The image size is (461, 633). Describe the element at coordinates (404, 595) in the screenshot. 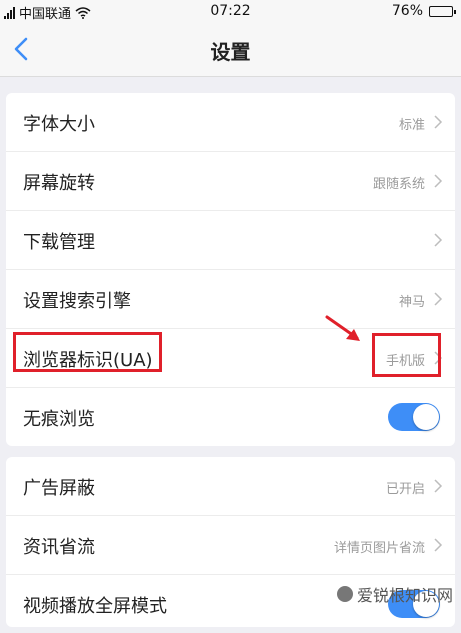

I see `watermark-text: 爱锐根知识网` at that location.